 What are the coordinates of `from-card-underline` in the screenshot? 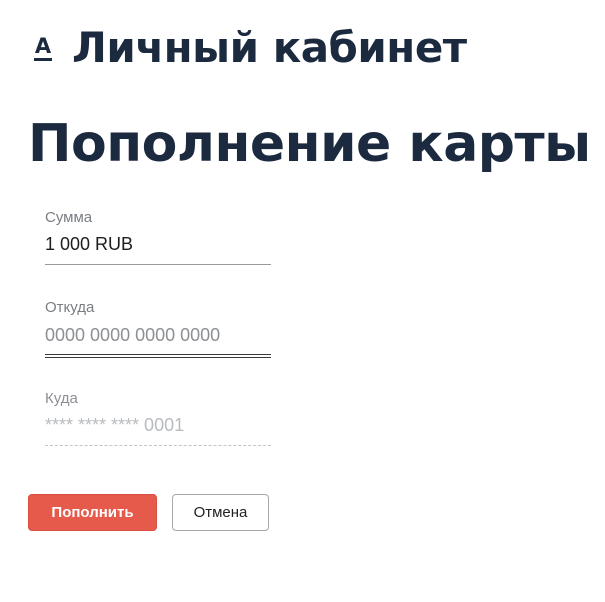 It's located at (158, 356).